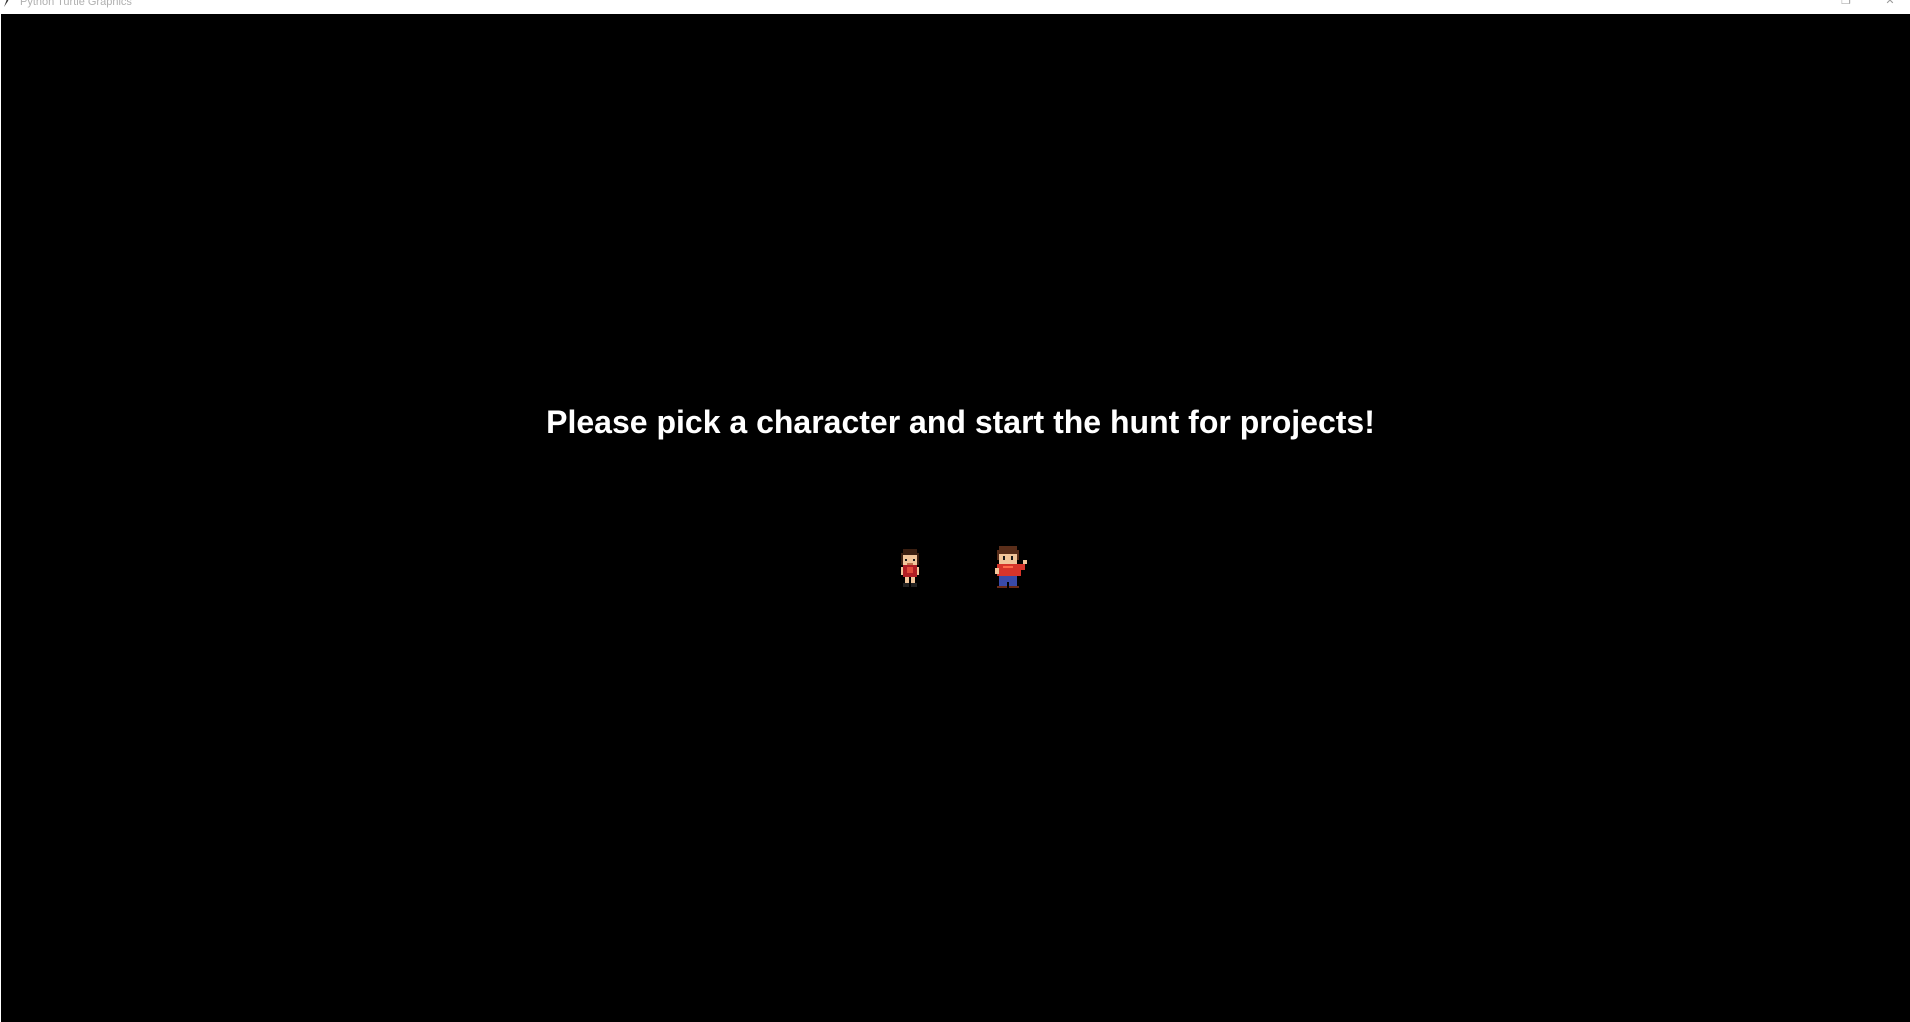 The image size is (1910, 1022). What do you see at coordinates (1890, 4) in the screenshot?
I see `close-button: ✕` at bounding box center [1890, 4].